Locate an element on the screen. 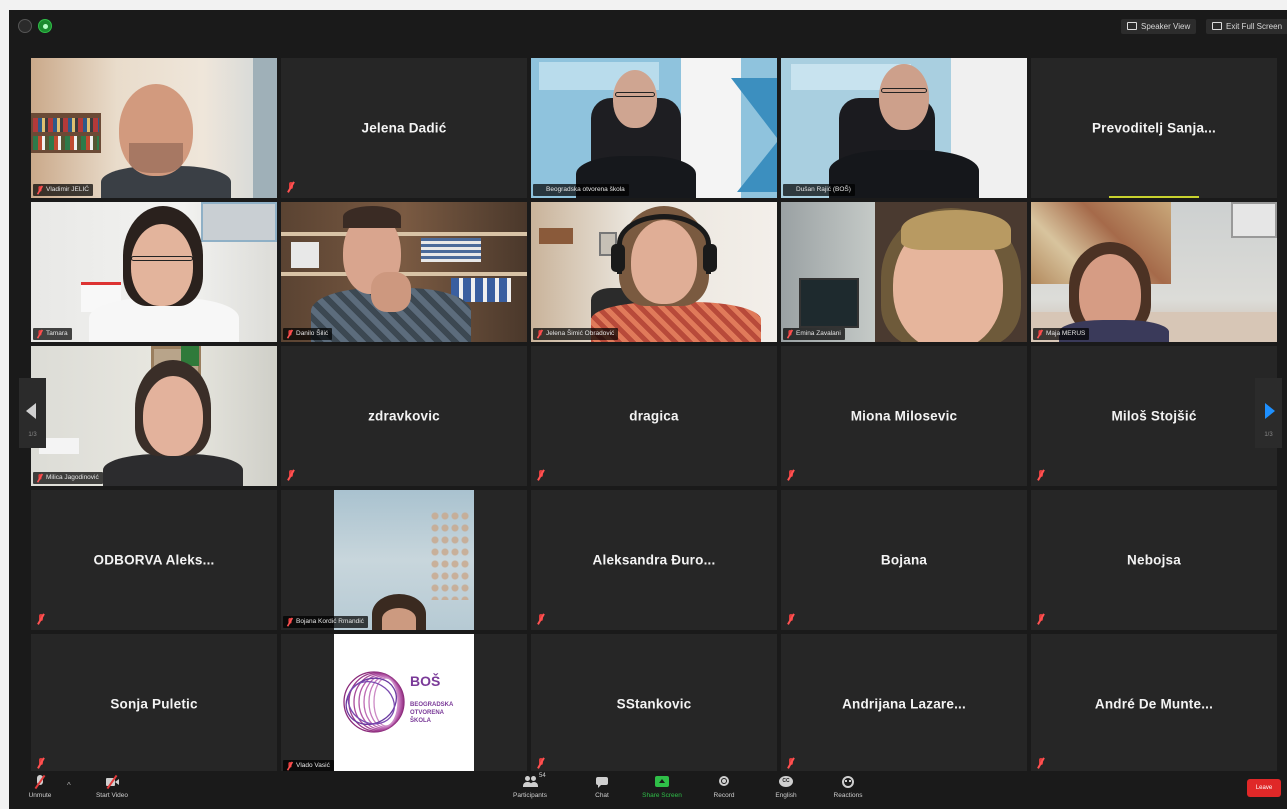 Image resolution: width=1287 pixels, height=809 pixels. participant-tile: Miona Milosevic is located at coordinates (904, 416).